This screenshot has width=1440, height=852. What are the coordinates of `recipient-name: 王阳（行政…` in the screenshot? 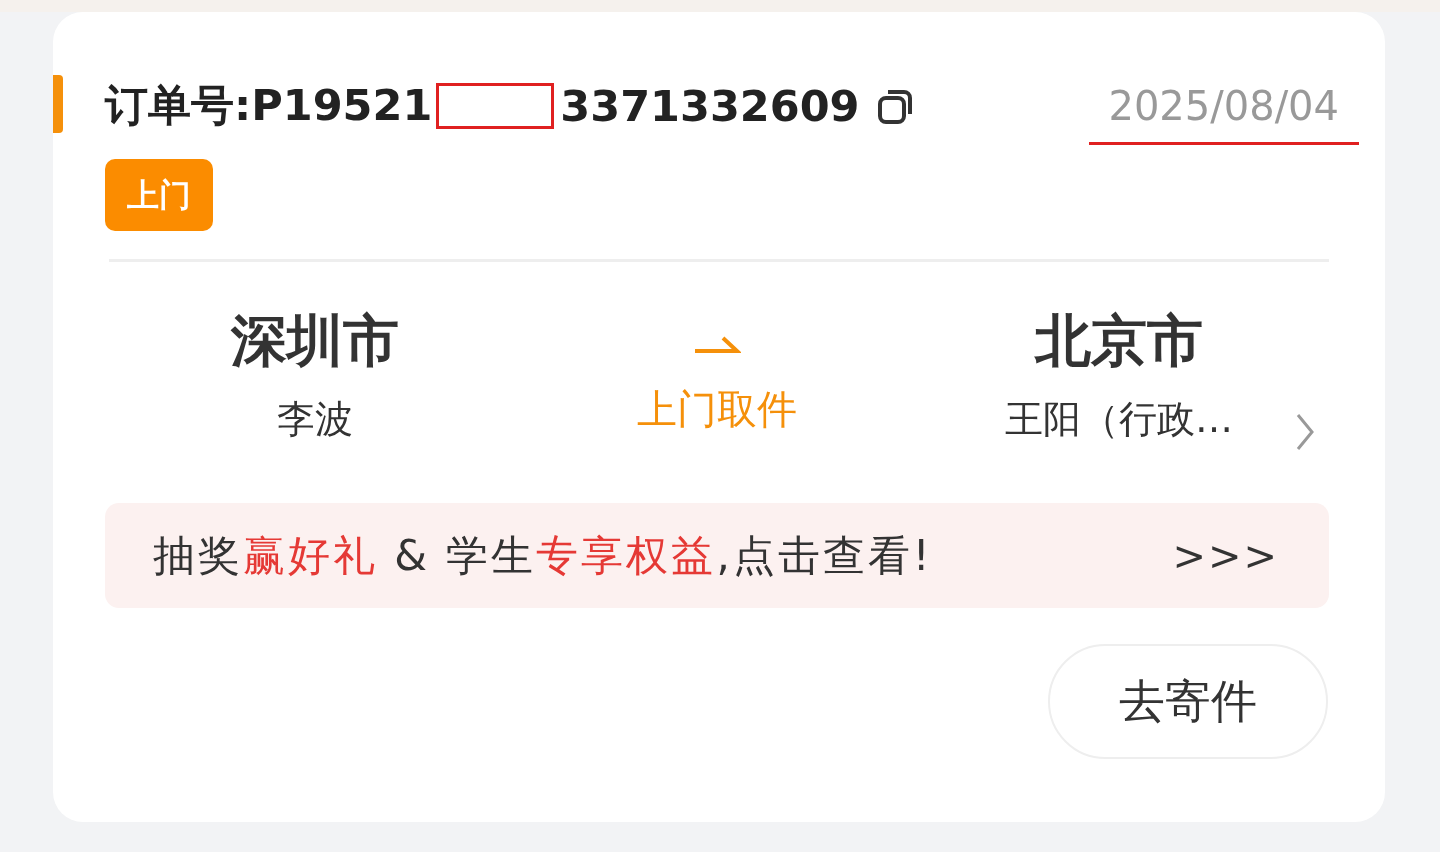 It's located at (1119, 419).